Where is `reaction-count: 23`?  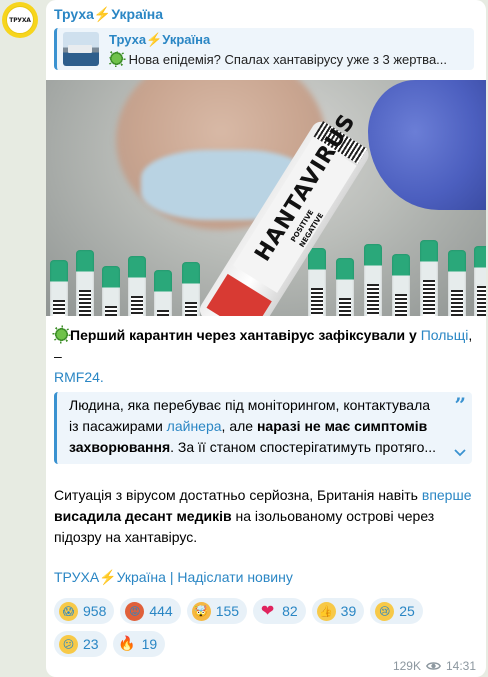
reaction-count: 23 is located at coordinates (91, 644).